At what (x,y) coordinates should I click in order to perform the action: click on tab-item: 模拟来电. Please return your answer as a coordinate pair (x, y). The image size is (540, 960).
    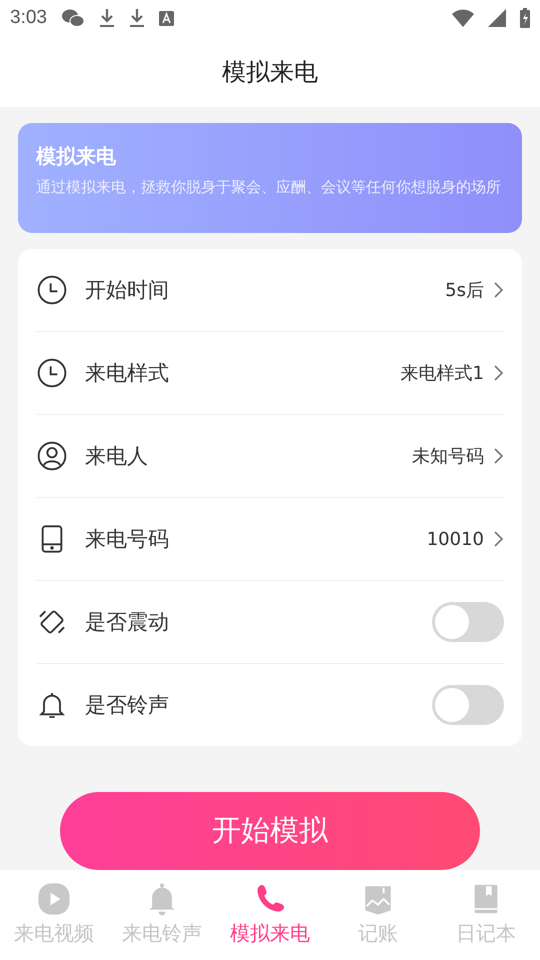
    Looking at the image, I should click on (270, 933).